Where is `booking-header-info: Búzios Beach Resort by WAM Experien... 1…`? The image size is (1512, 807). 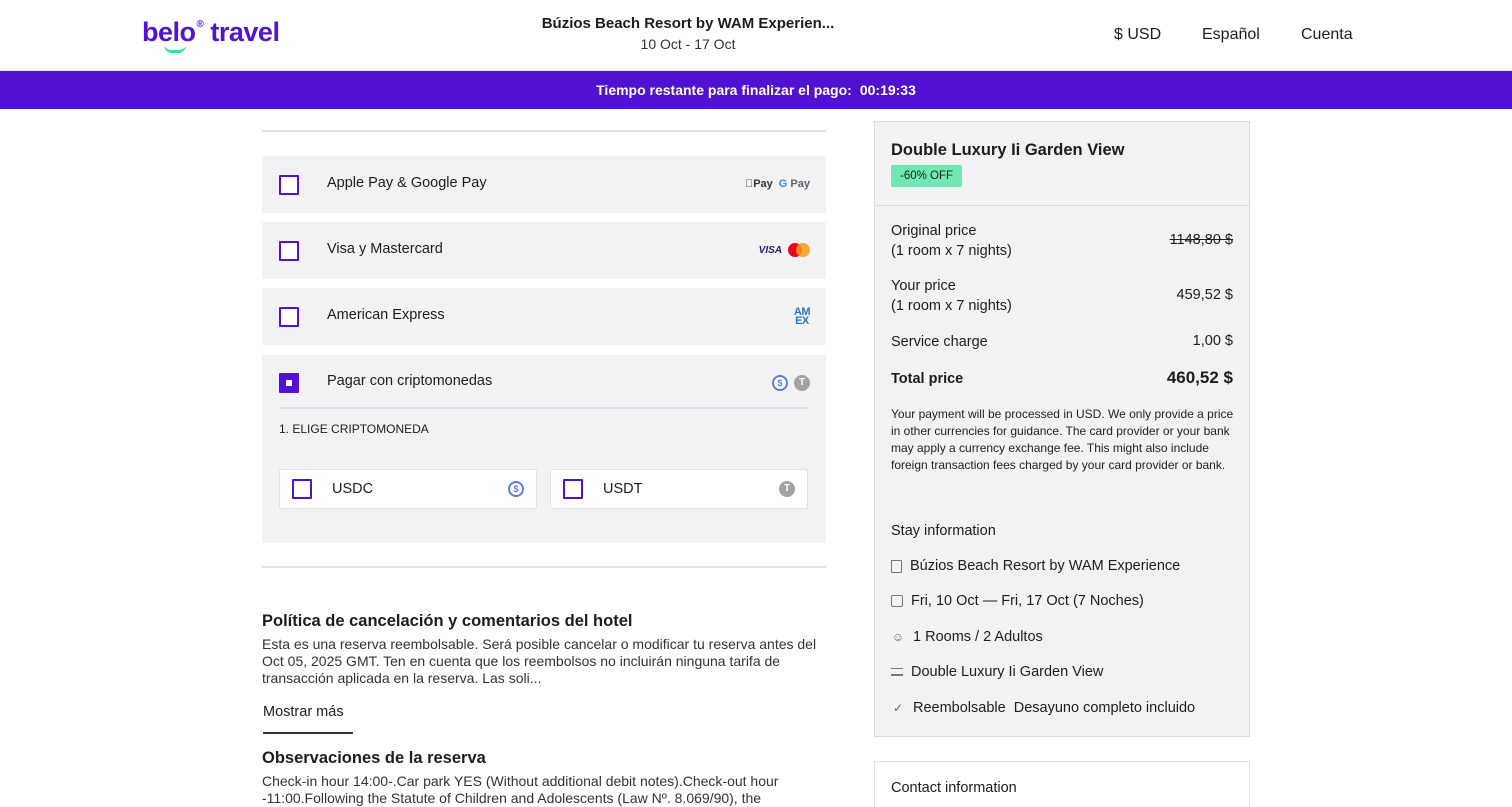
booking-header-info: Búzios Beach Resort by WAM Experien... 1… is located at coordinates (688, 33).